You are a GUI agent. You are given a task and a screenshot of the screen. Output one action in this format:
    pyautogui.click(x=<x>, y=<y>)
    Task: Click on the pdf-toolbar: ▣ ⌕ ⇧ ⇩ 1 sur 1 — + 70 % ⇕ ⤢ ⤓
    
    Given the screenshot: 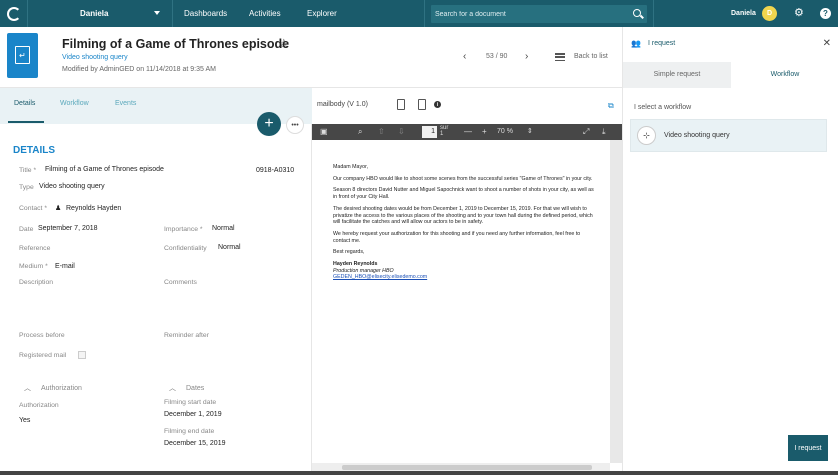 What is the action you would take?
    pyautogui.click(x=467, y=132)
    